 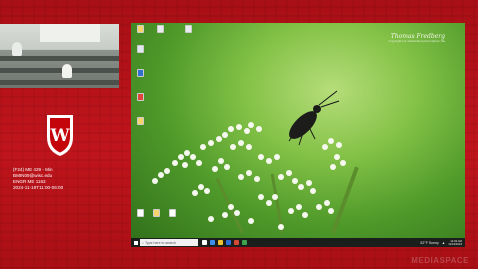 What do you see at coordinates (140, 49) in the screenshot?
I see `recycle-bin-icon` at bounding box center [140, 49].